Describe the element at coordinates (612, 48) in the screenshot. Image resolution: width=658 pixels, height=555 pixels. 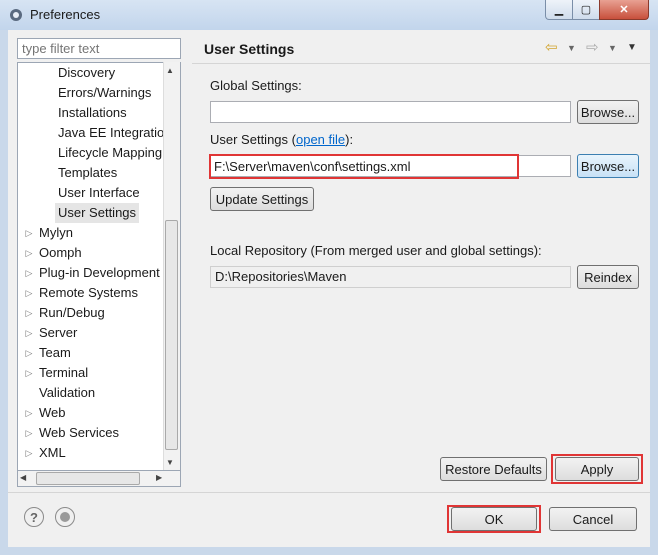
I see `forward-menu-chevron-down-icon: ▼` at that location.